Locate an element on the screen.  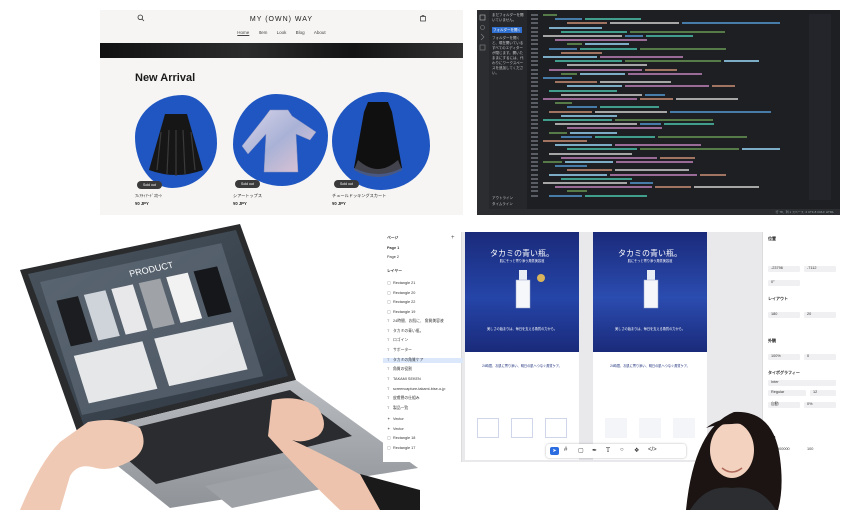
layer-label: 皮膚層の仕組み is located at coordinates (406, 398).